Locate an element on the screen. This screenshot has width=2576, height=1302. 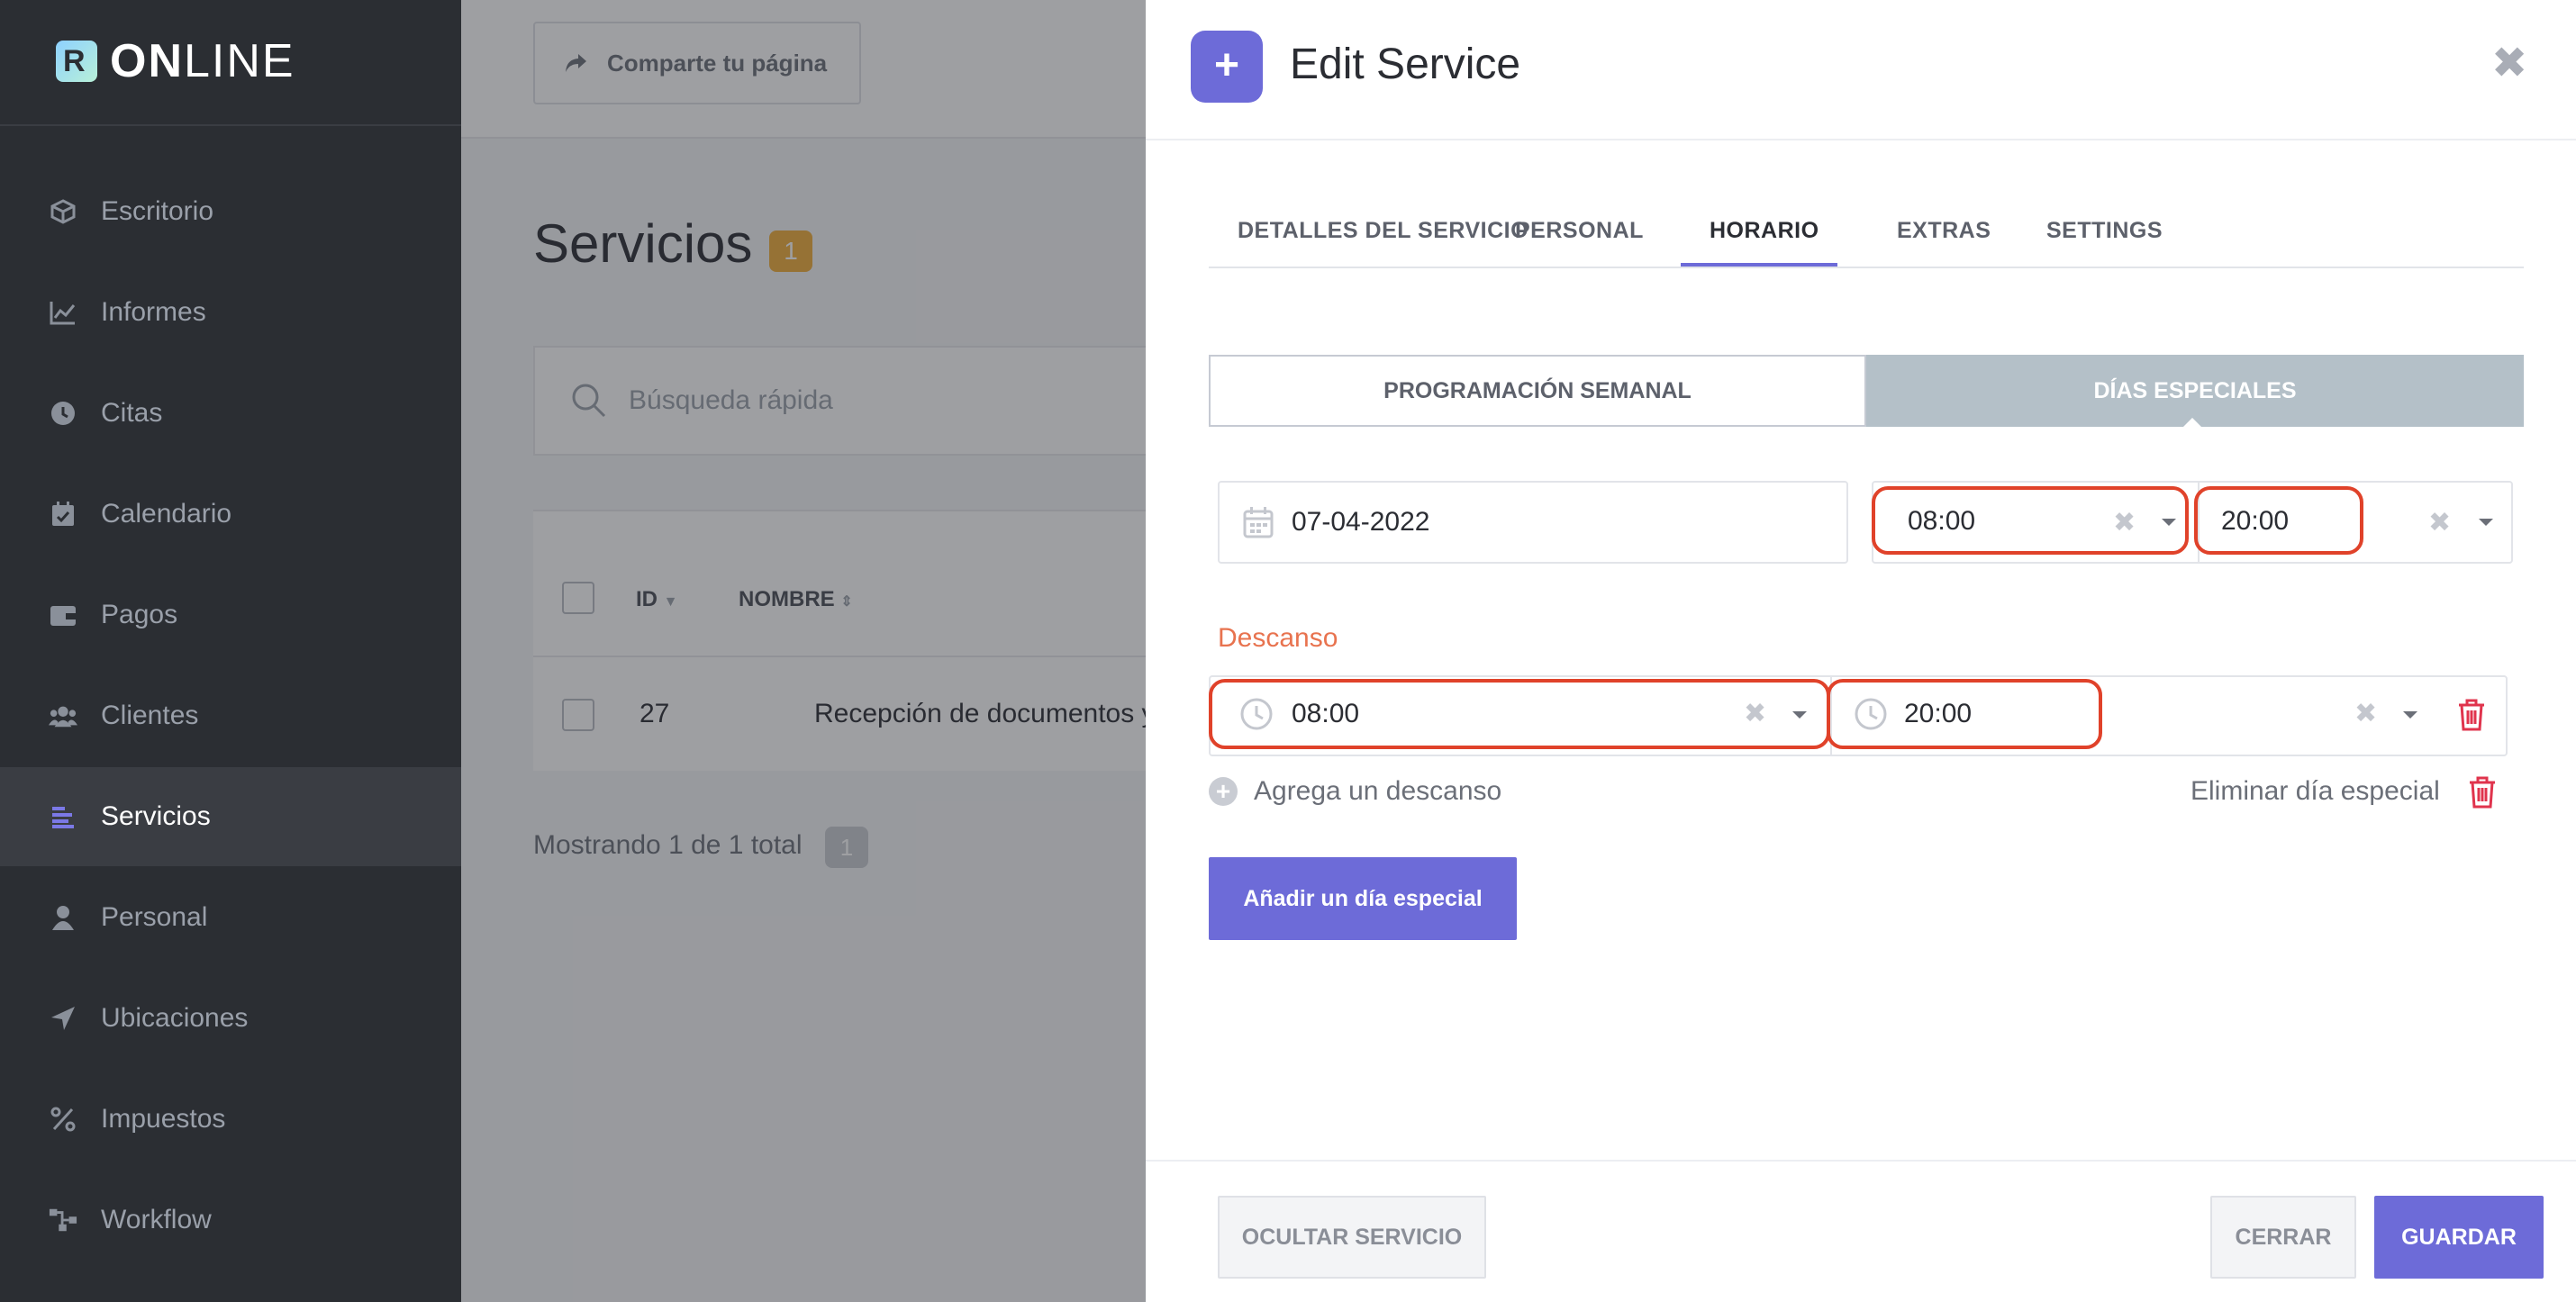
tab-detalles-del-servicio: DETALLES DEL SERVICIO is located at coordinates (1383, 231).